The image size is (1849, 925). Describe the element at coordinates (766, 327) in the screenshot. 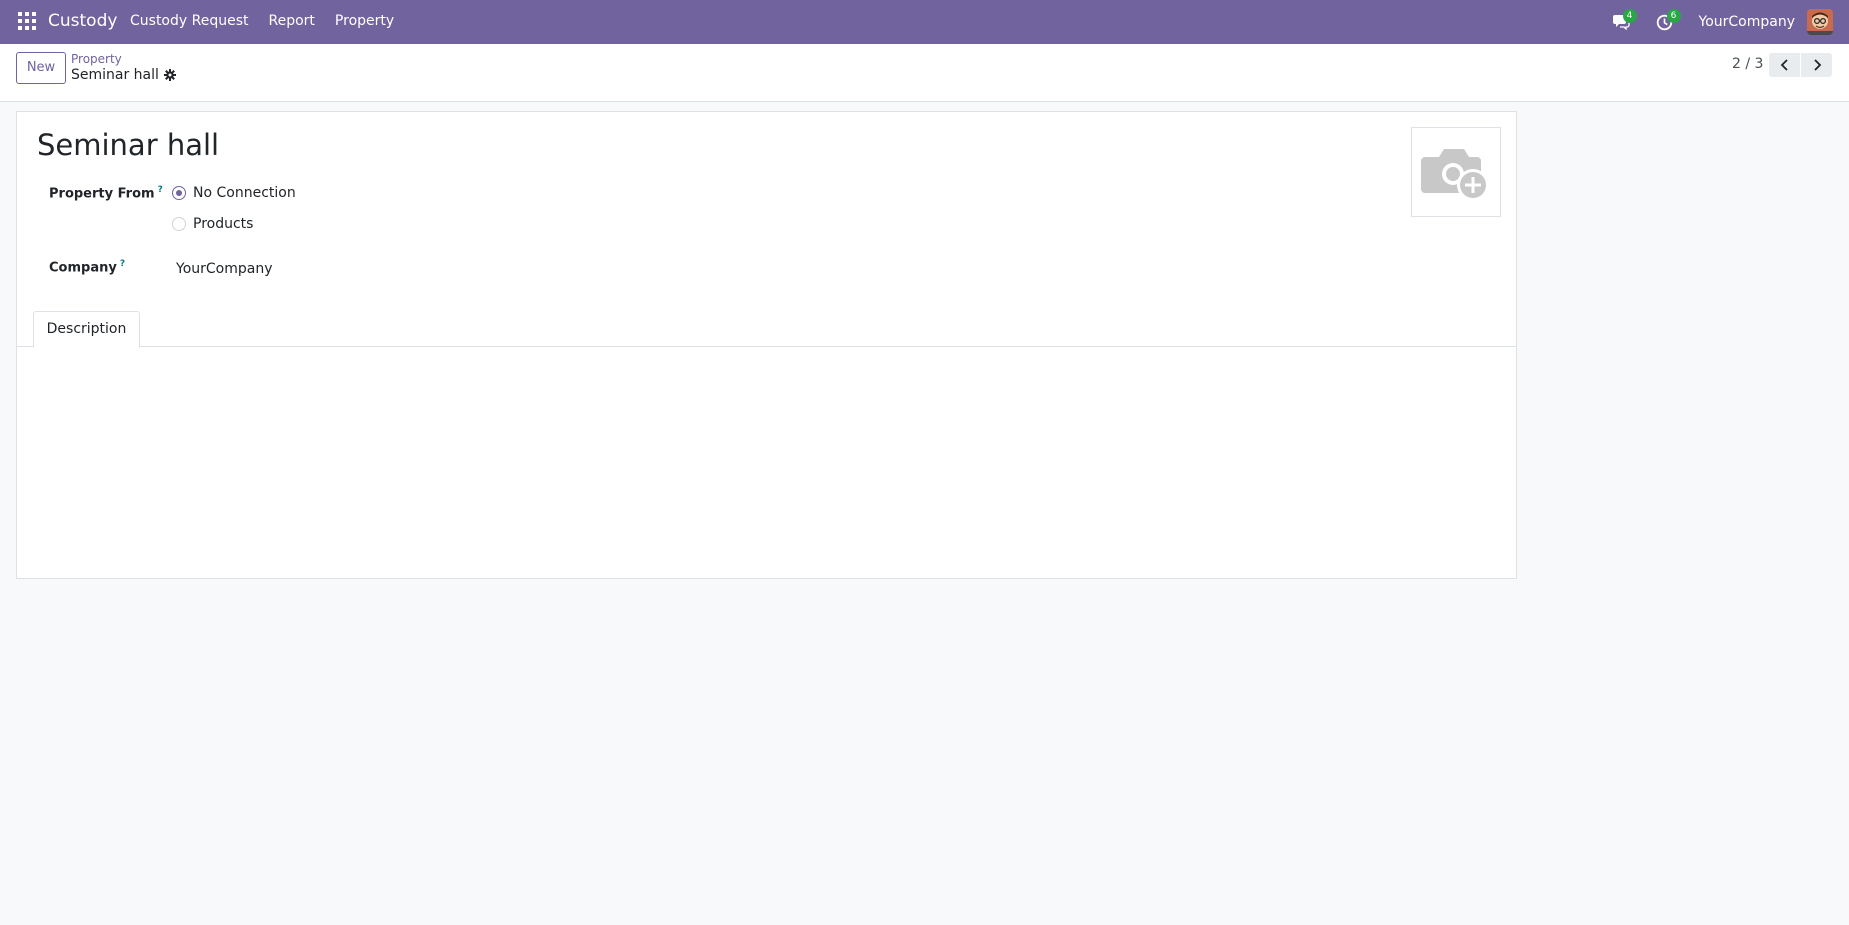

I see `notebook-tabs: Description` at that location.